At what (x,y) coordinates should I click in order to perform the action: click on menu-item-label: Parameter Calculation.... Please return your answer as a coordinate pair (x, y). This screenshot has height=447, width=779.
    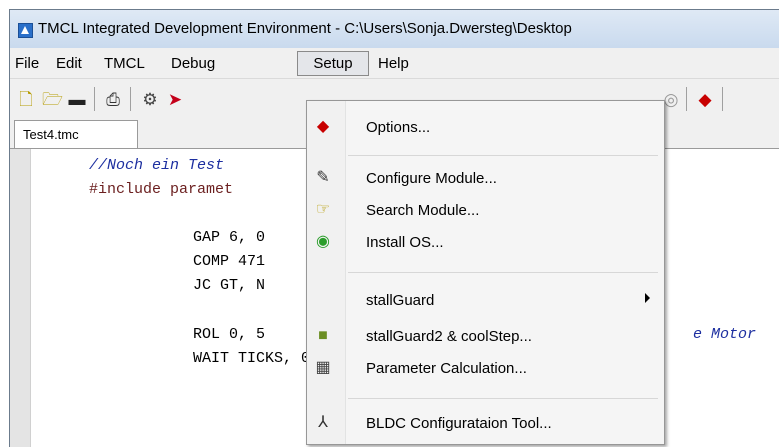
    Looking at the image, I should click on (446, 368).